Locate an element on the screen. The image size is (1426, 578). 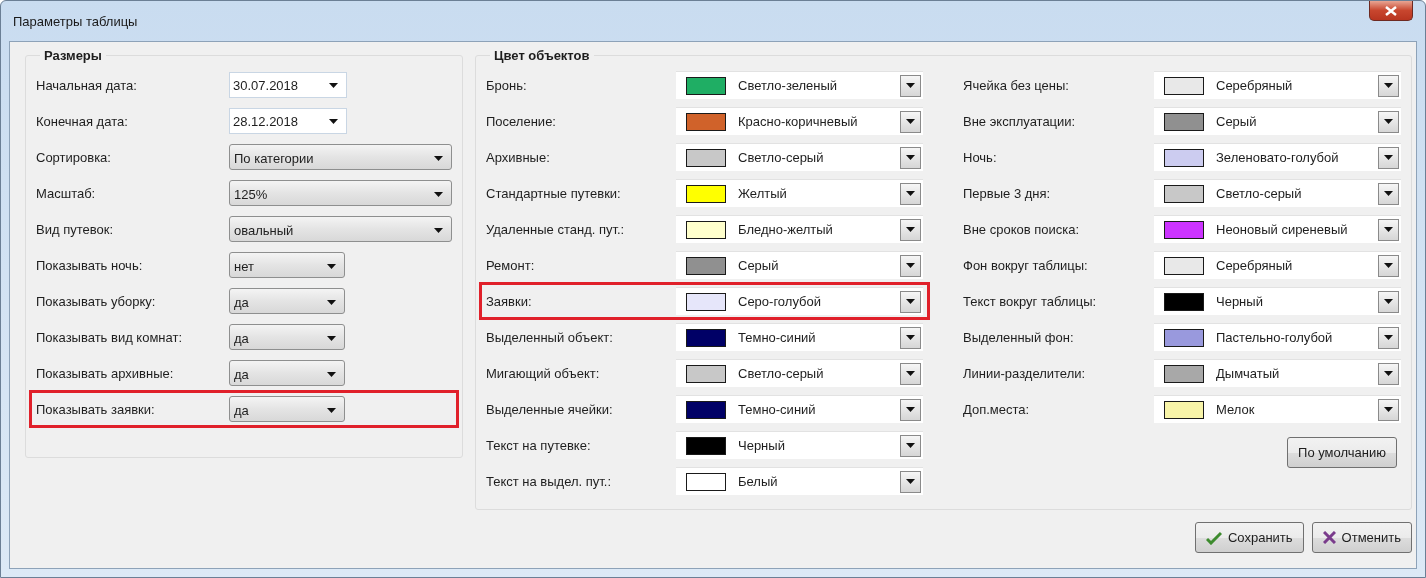
field-label: Линии-разделители: is located at coordinates (1025, 373).